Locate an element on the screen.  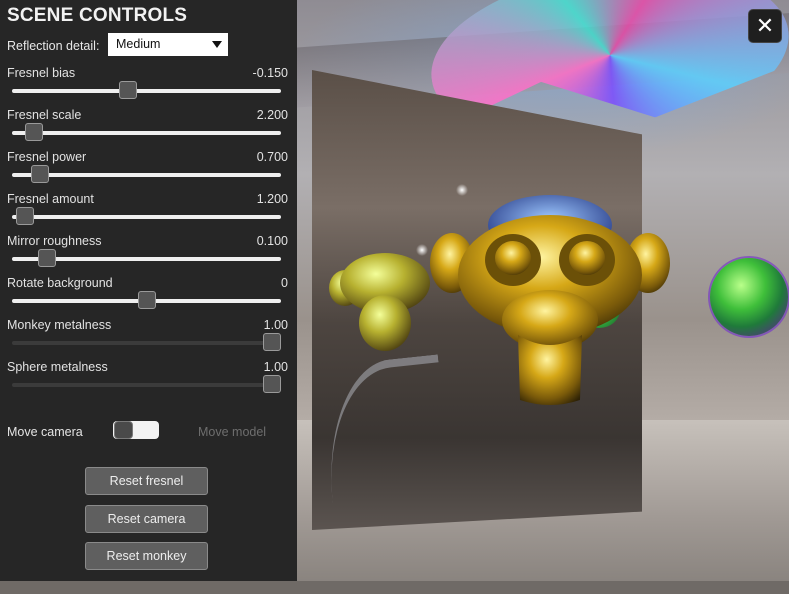
golden-monkey-model is located at coordinates (550, 300).